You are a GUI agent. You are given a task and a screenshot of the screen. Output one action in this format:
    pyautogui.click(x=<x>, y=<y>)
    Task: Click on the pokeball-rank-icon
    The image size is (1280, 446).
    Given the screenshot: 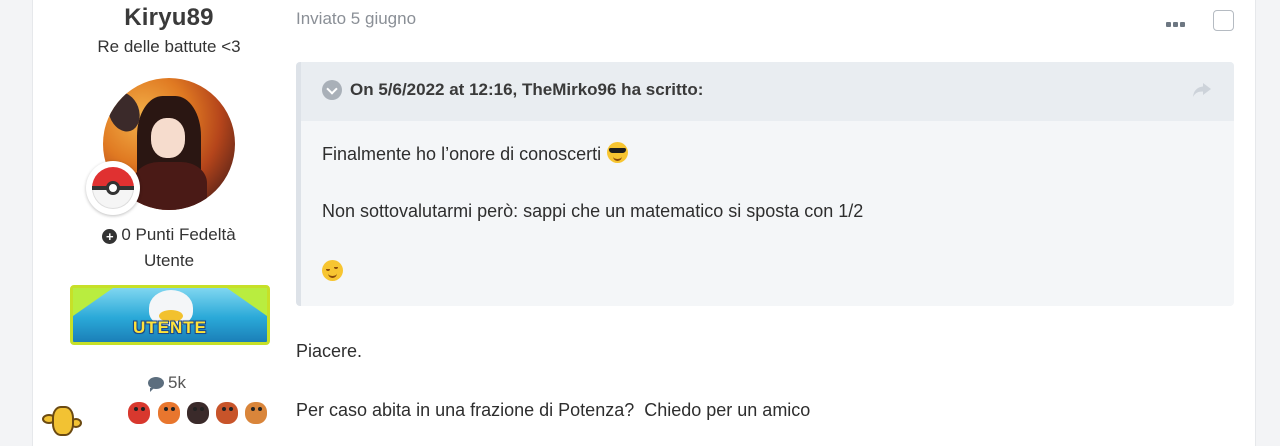 What is the action you would take?
    pyautogui.click(x=113, y=188)
    